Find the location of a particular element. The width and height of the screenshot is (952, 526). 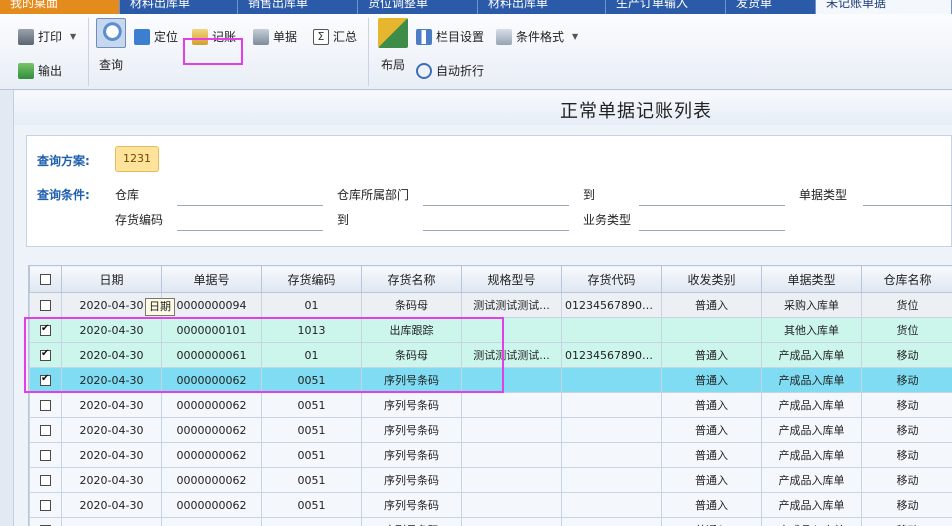

tab-my-desktop: 我的桌面 is located at coordinates (60, 7).